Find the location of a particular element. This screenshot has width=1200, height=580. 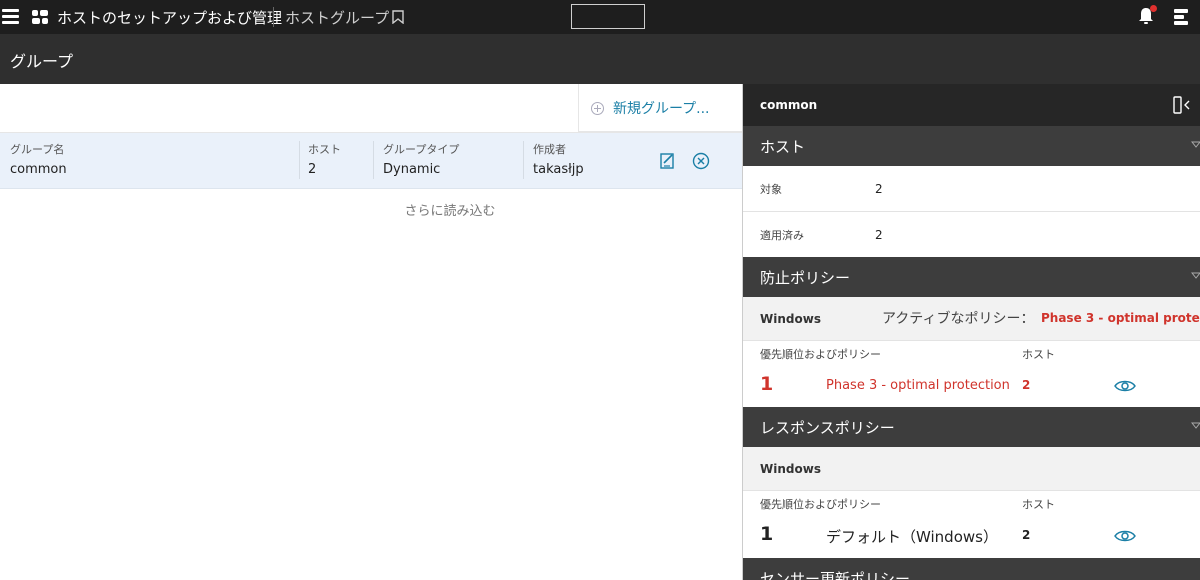

applied-label: 適用済み is located at coordinates (782, 235).